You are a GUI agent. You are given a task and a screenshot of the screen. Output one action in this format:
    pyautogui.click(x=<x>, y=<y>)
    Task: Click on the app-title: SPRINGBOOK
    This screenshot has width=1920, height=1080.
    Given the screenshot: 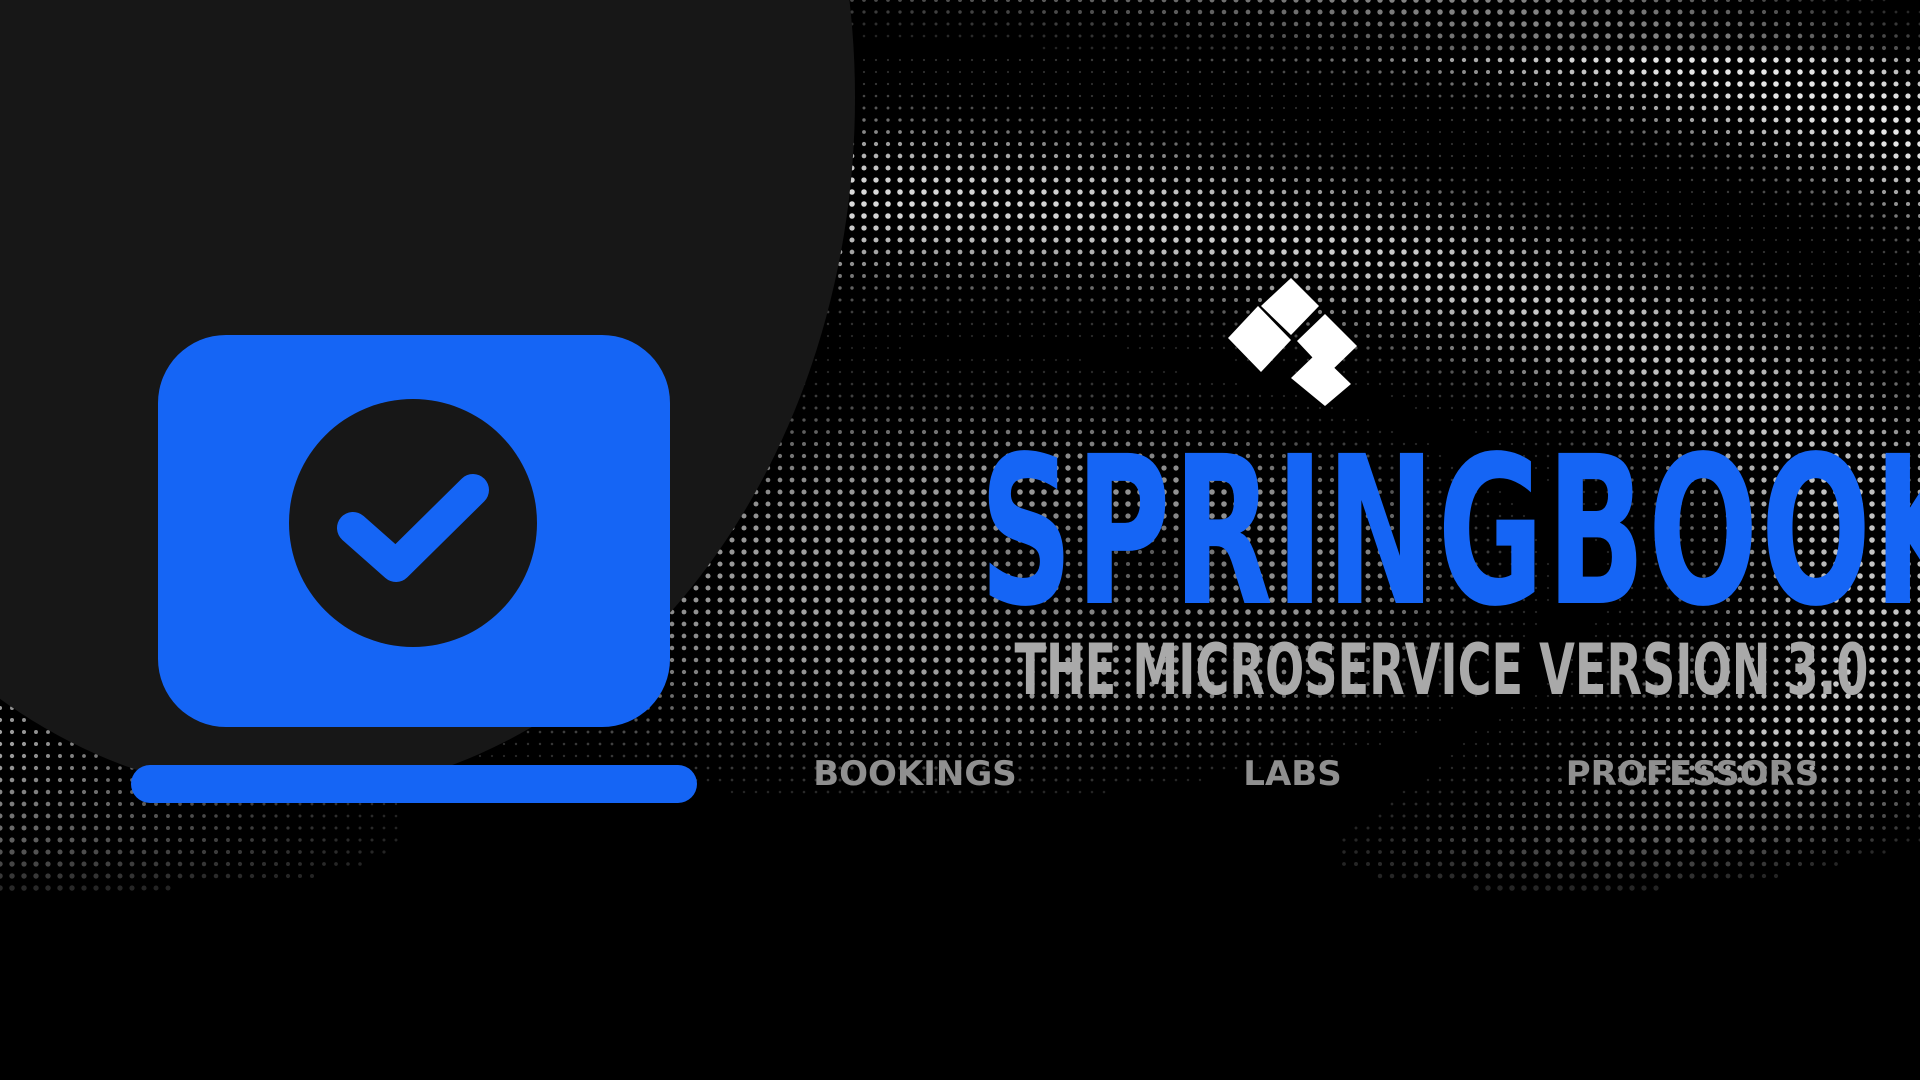 What is the action you would take?
    pyautogui.click(x=1449, y=532)
    